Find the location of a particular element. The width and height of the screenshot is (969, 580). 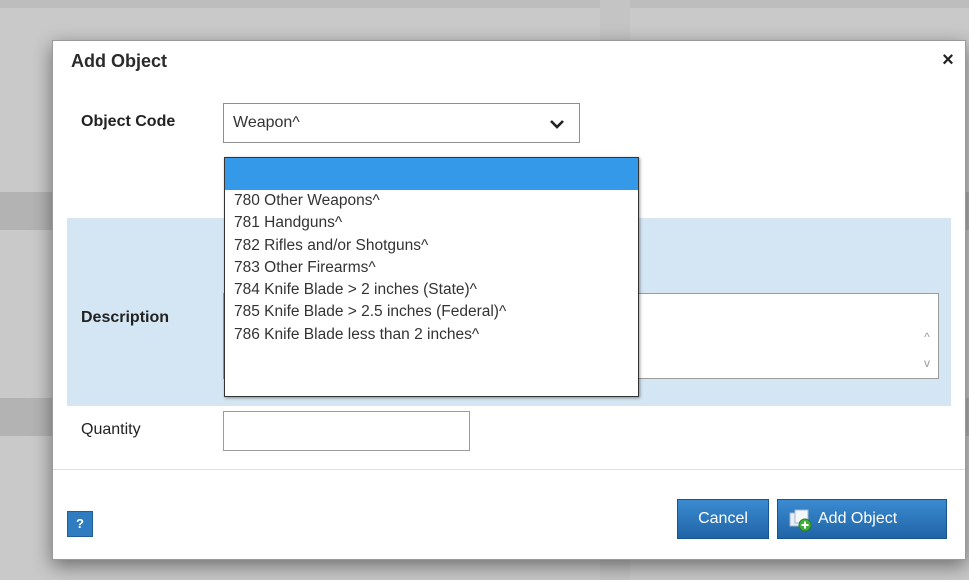

dropdown-option: 783 Other Firearms^ is located at coordinates (431, 268).